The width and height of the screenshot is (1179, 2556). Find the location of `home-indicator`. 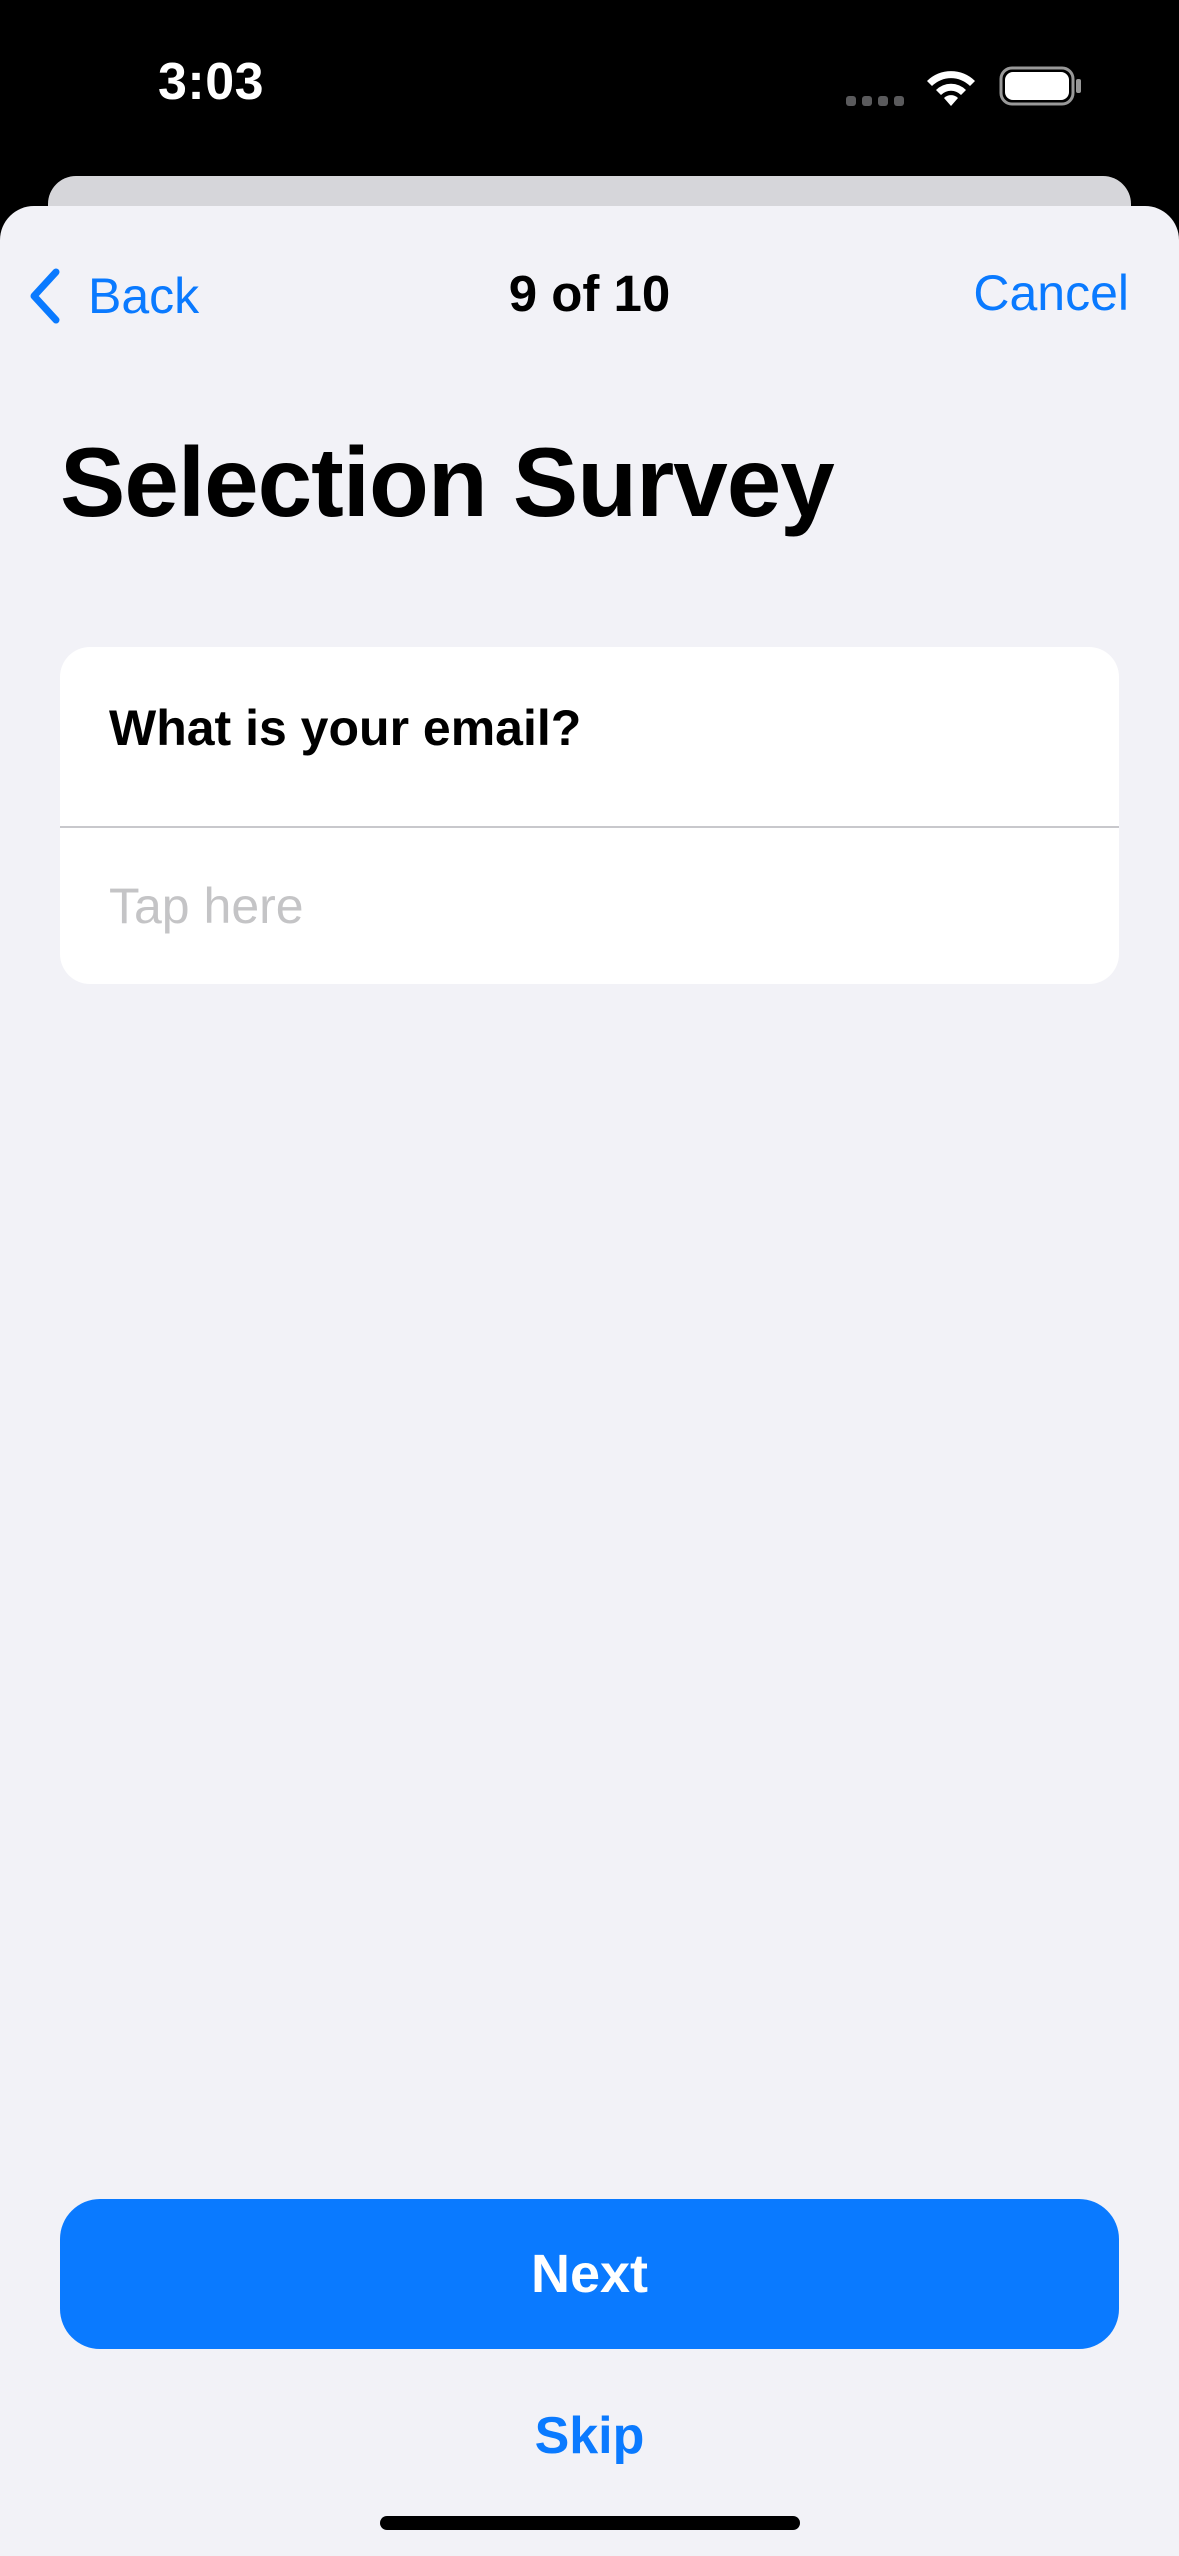

home-indicator is located at coordinates (590, 2523).